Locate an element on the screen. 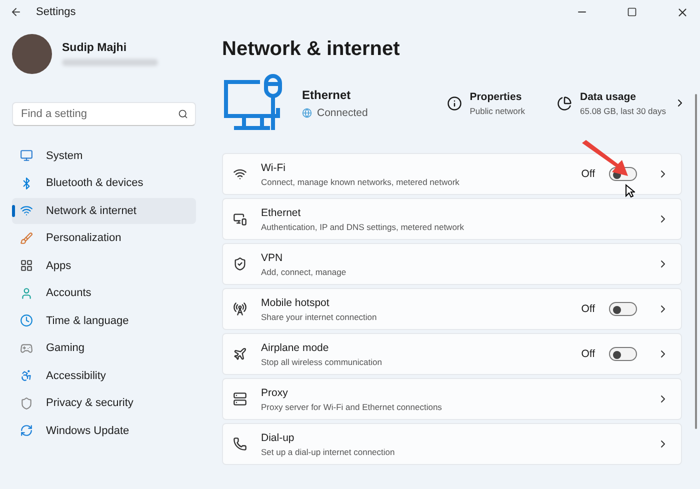  connection-name: Ethernet is located at coordinates (327, 95).